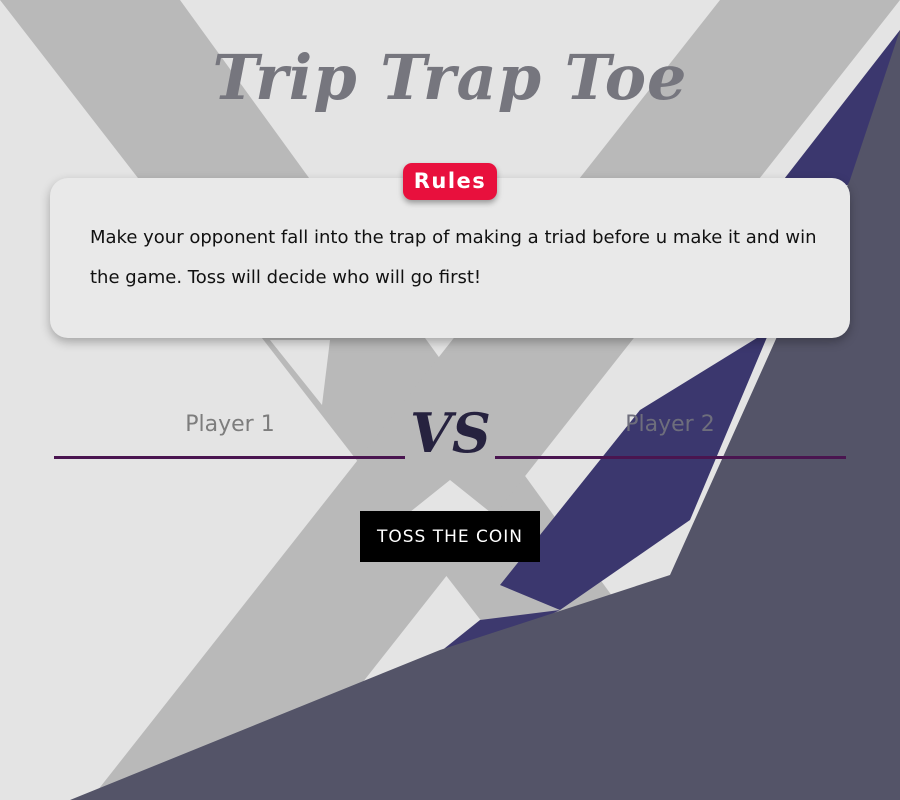  Describe the element at coordinates (230, 424) in the screenshot. I see `player-1-label: Player 1` at that location.